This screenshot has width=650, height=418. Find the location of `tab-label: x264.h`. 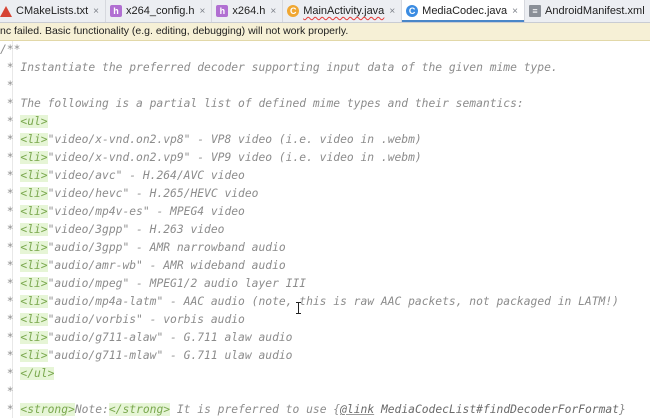

tab-label: x264.h is located at coordinates (249, 11).